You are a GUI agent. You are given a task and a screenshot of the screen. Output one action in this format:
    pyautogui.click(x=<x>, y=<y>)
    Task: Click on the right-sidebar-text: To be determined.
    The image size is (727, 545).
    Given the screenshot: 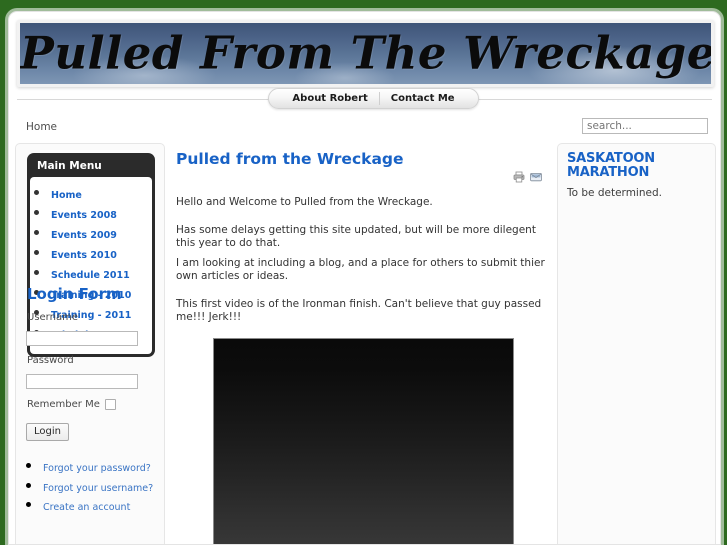 What is the action you would take?
    pyautogui.click(x=614, y=193)
    